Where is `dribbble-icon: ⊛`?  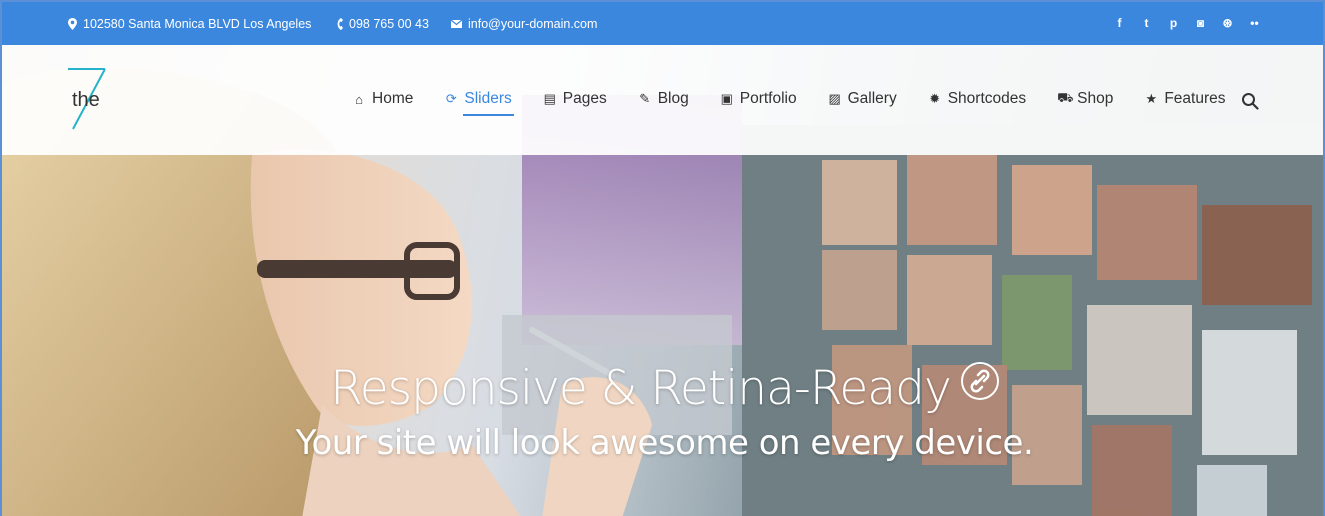 dribbble-icon: ⊛ is located at coordinates (1227, 23).